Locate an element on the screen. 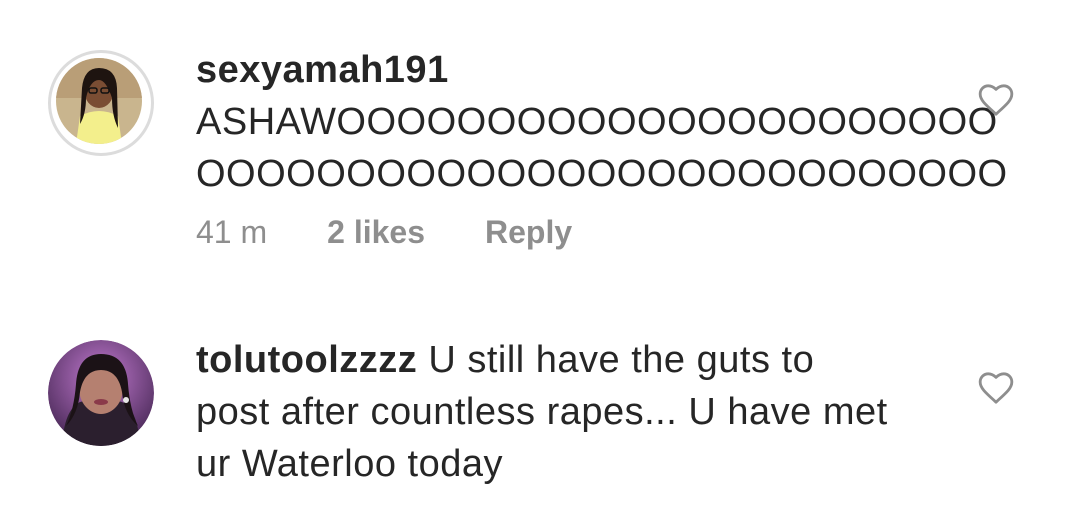 The image size is (1080, 508). comment-username: tolutoolzzzz is located at coordinates (306, 360).